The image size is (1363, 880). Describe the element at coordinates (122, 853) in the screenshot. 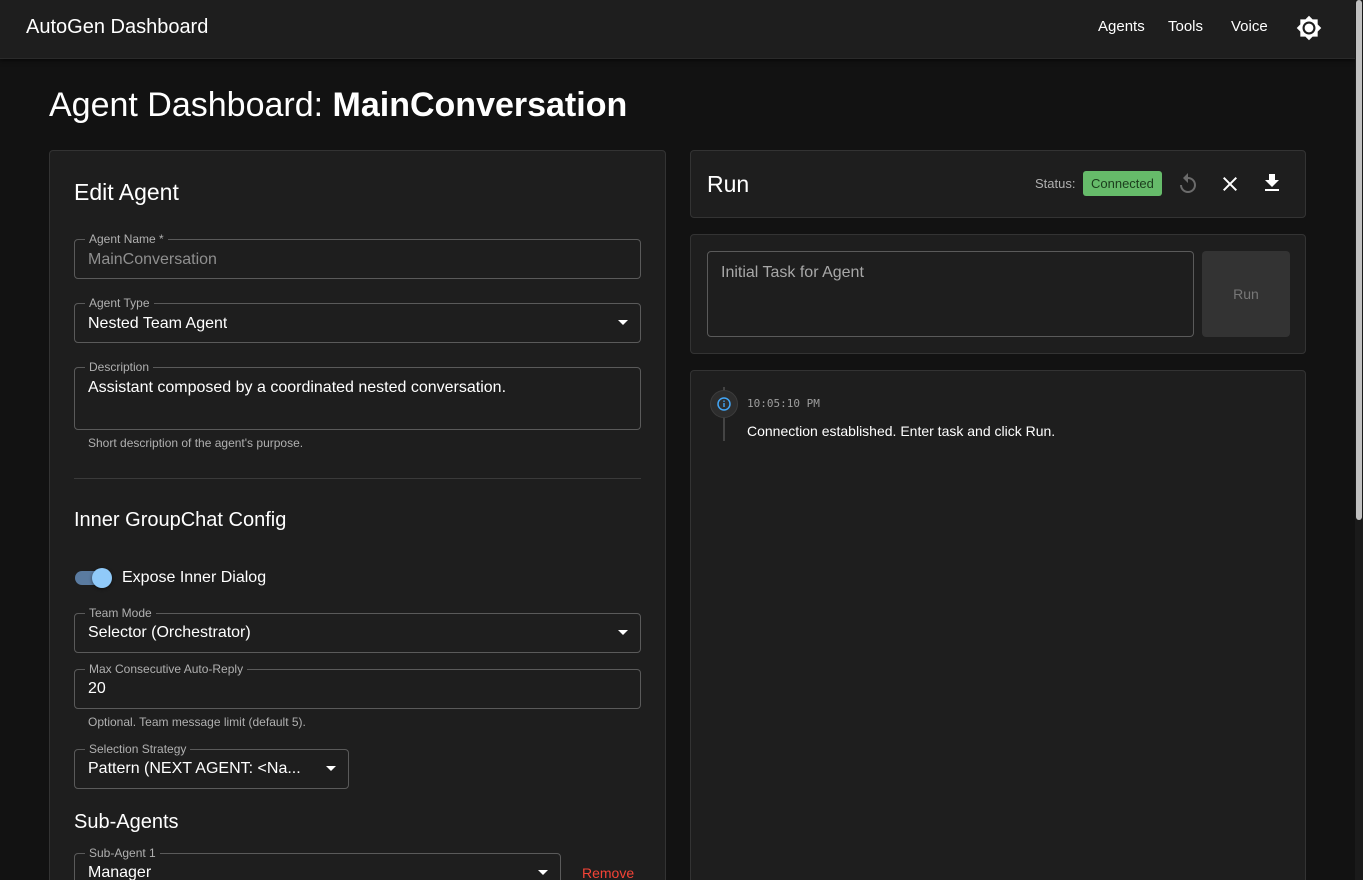

I see `sub-agent-1-label: Sub-Agent 1` at that location.